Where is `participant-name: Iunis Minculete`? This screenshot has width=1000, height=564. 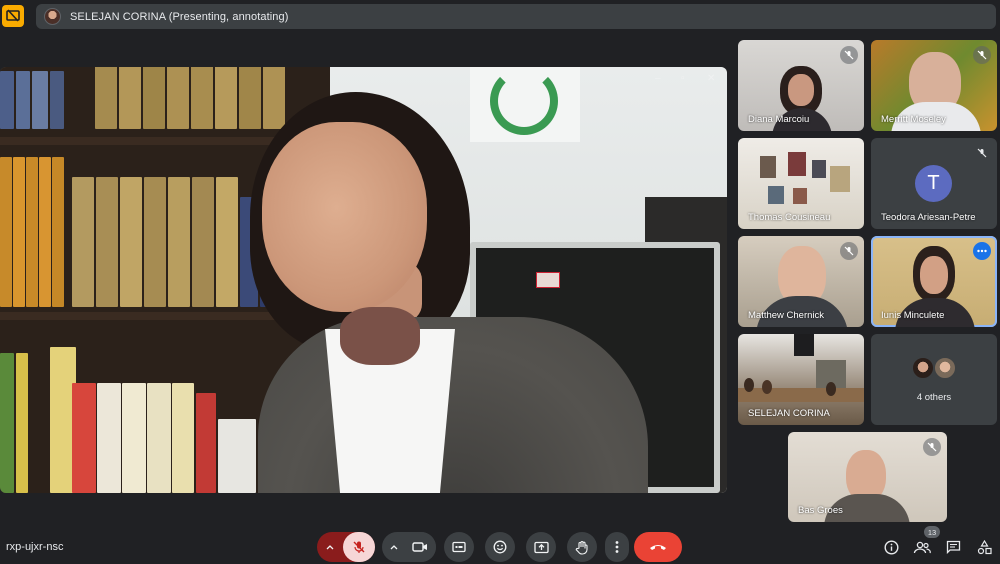
participant-name: Iunis Minculete is located at coordinates (913, 315).